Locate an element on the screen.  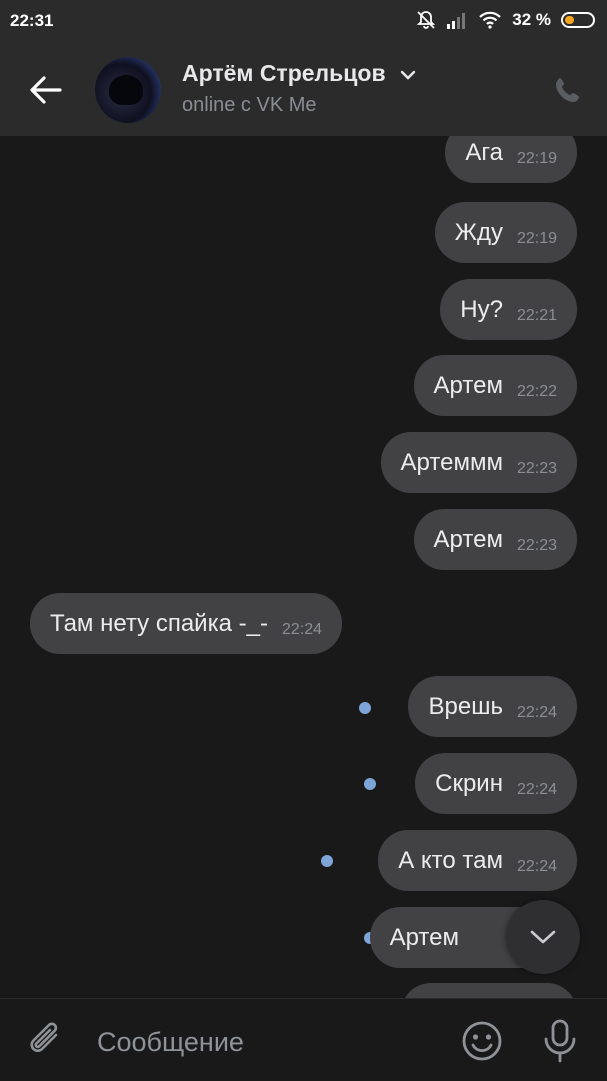
message-text: Ага is located at coordinates (484, 152).